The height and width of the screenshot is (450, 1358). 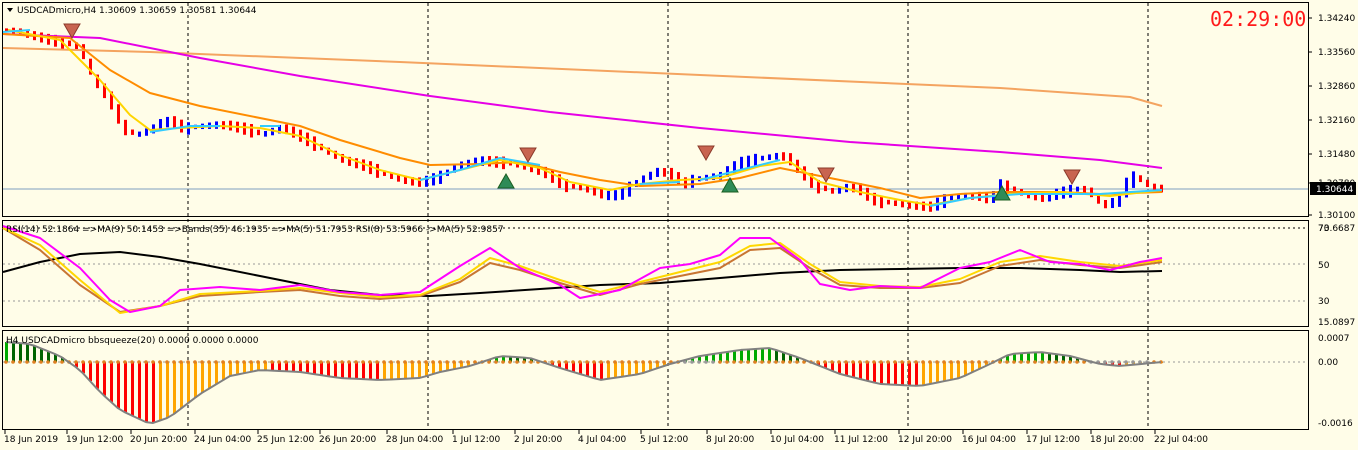 I want to click on squeeze-tick-label: 0.00, so click(x=1328, y=363).